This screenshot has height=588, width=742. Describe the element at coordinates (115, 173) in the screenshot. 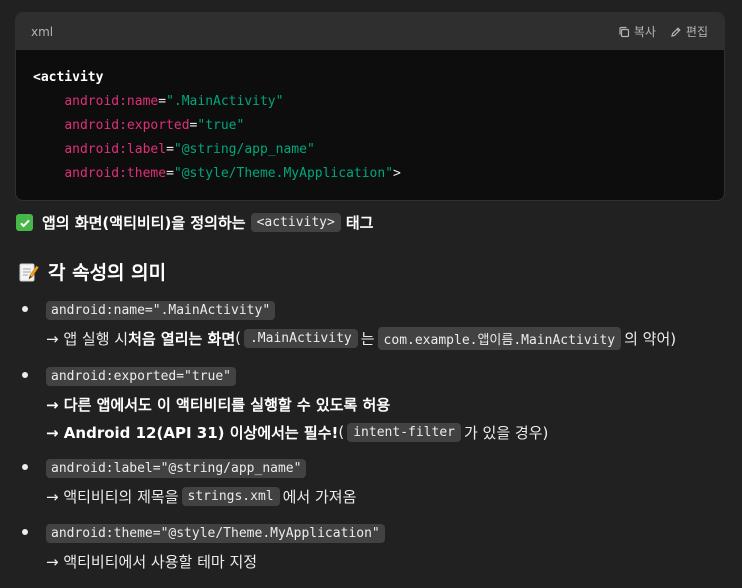

I see `xml-attribute: android:theme` at that location.